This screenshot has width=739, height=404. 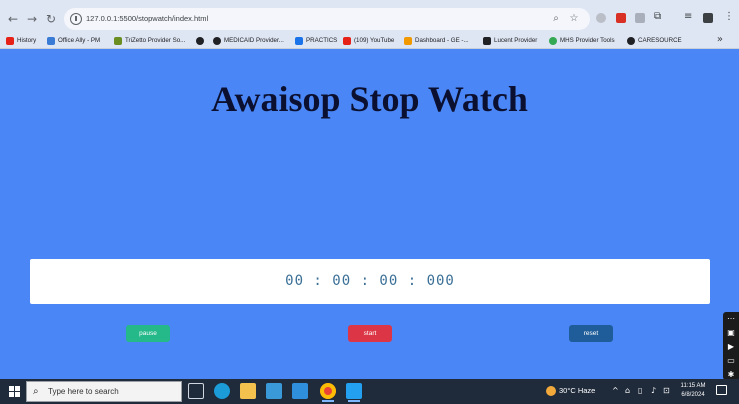 What do you see at coordinates (118, 40) in the screenshot?
I see `trizetto-icon` at bounding box center [118, 40].